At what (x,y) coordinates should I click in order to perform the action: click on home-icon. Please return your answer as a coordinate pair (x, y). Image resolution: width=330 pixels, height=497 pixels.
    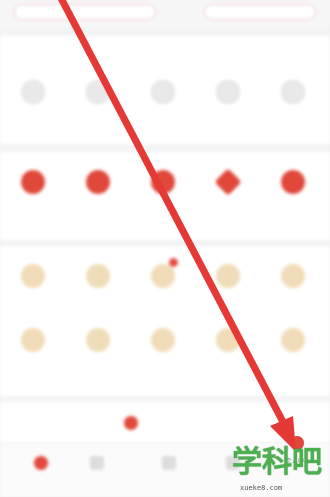
    Looking at the image, I should click on (41, 463).